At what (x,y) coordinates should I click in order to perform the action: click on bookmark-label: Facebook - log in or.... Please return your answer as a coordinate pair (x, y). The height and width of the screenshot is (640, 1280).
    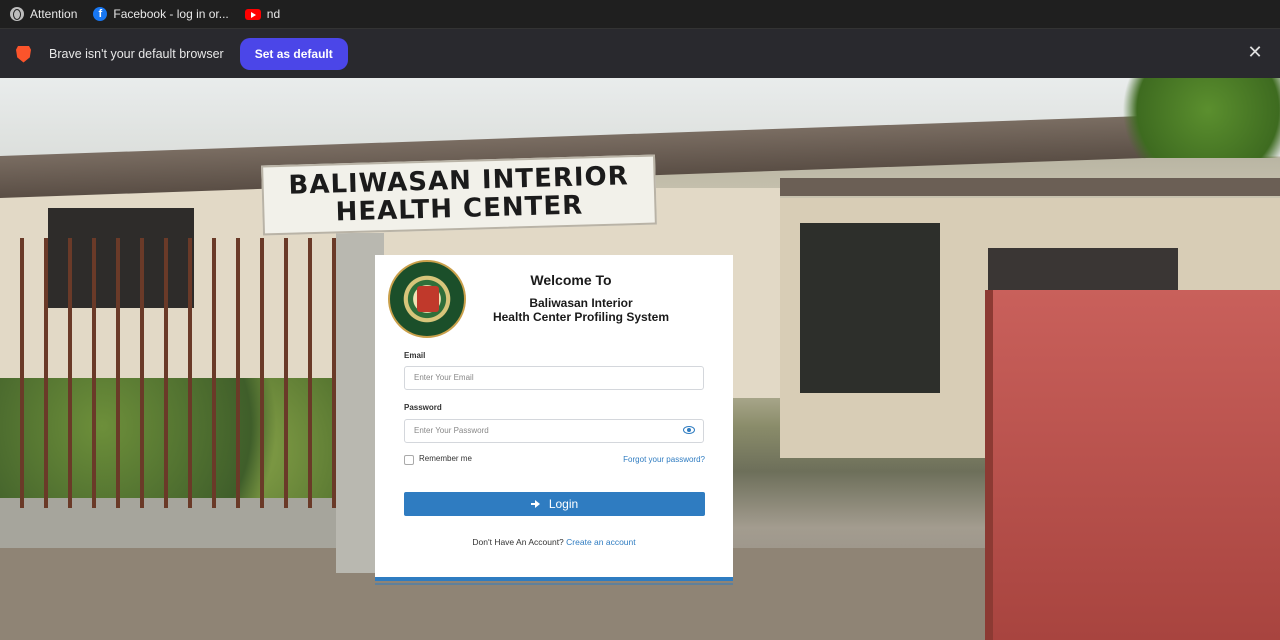
    Looking at the image, I should click on (171, 14).